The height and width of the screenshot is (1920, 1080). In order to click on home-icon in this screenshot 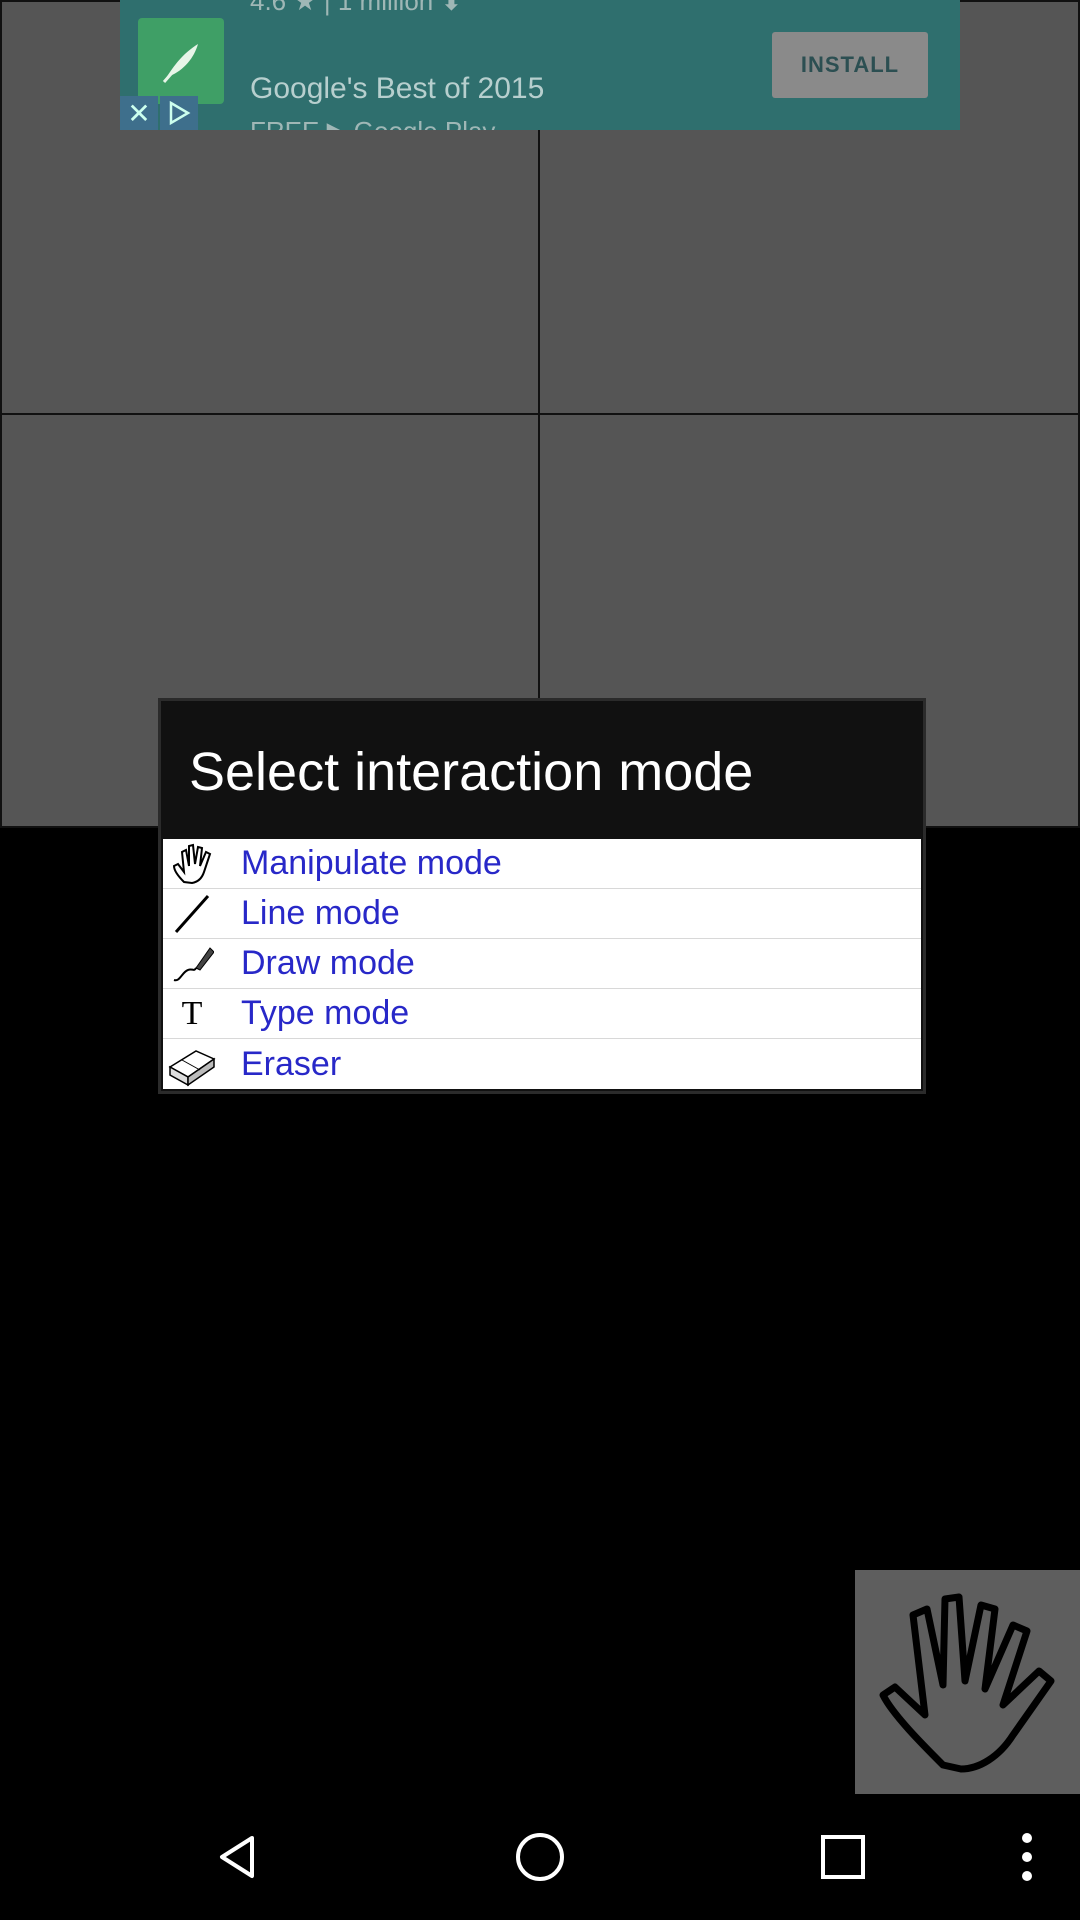, I will do `click(540, 1859)`.